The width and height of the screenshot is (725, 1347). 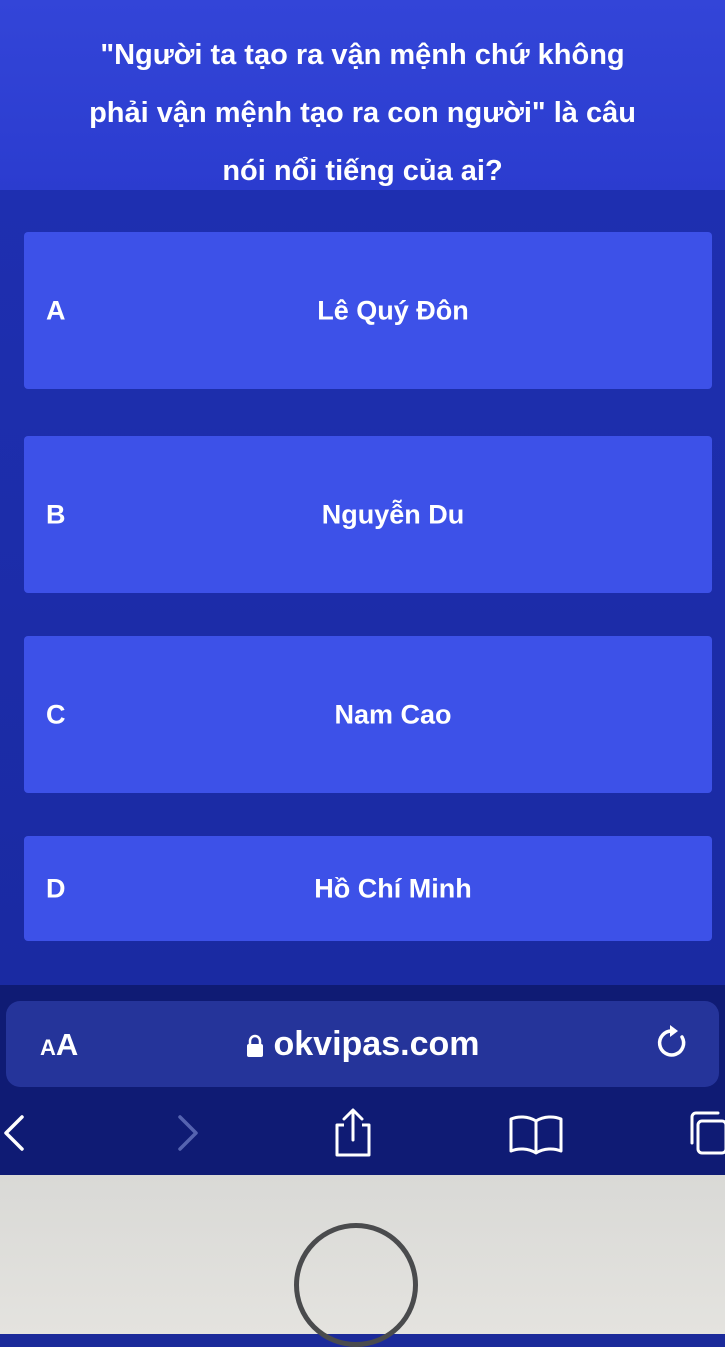 I want to click on answer-text: Nam Cao, so click(x=393, y=714).